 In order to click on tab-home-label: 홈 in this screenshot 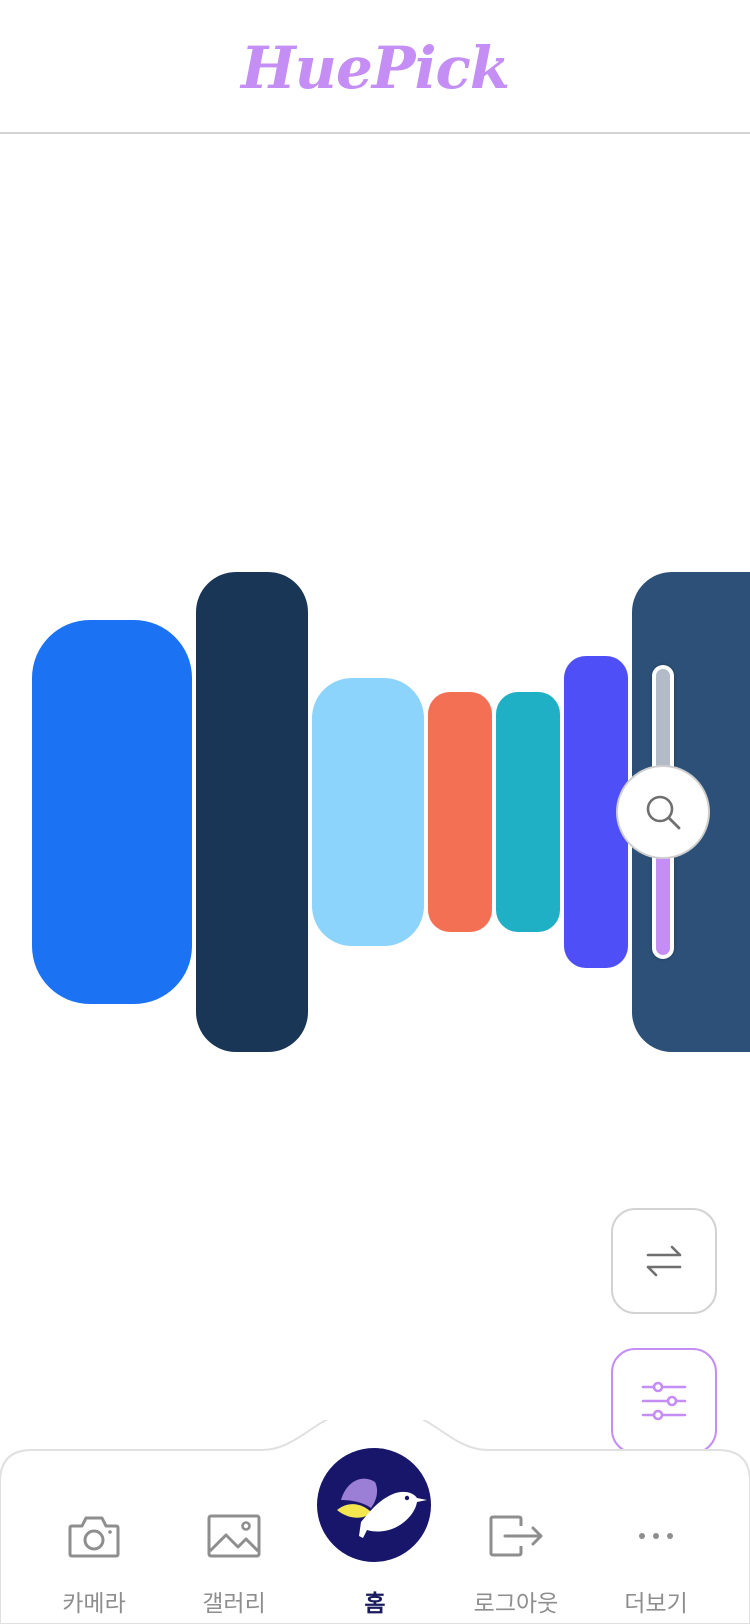, I will do `click(375, 1604)`.